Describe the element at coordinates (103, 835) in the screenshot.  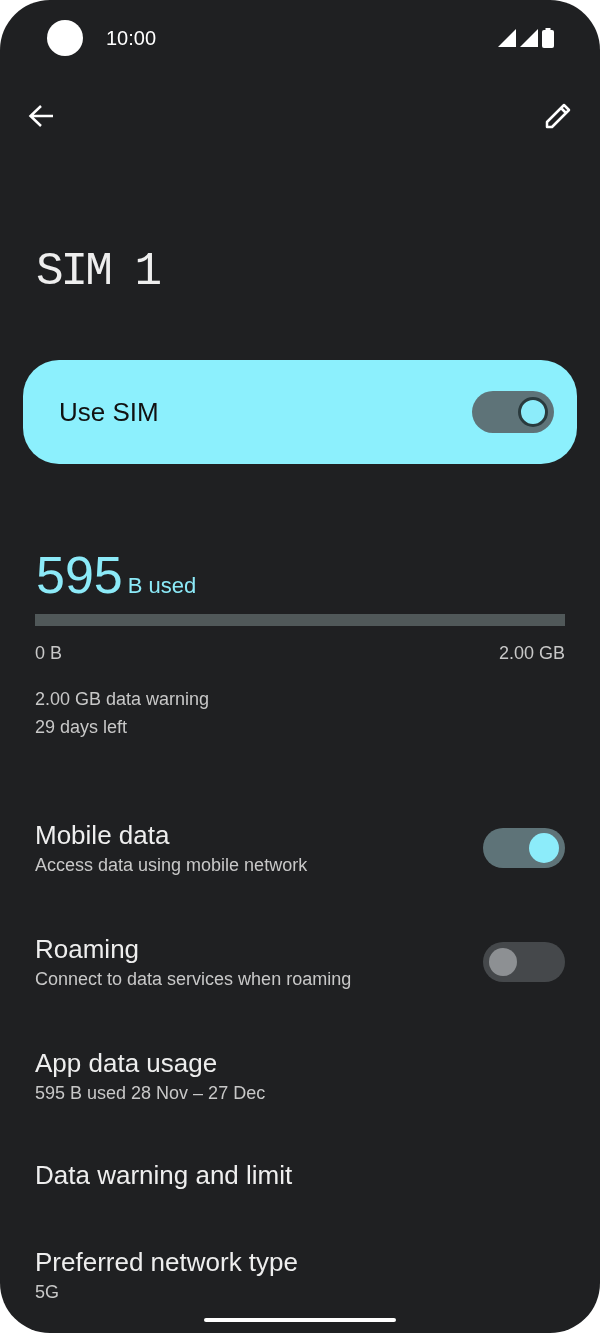
I see `setting-title: Mobile data` at that location.